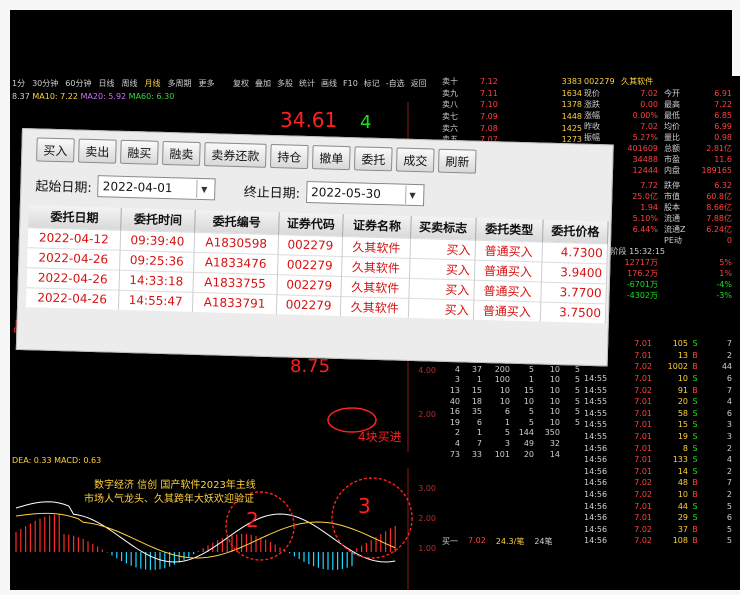 Image resolution: width=740 pixels, height=595 pixels. I want to click on tick-row: 14:55 7.01 19 S 3, so click(662, 437).